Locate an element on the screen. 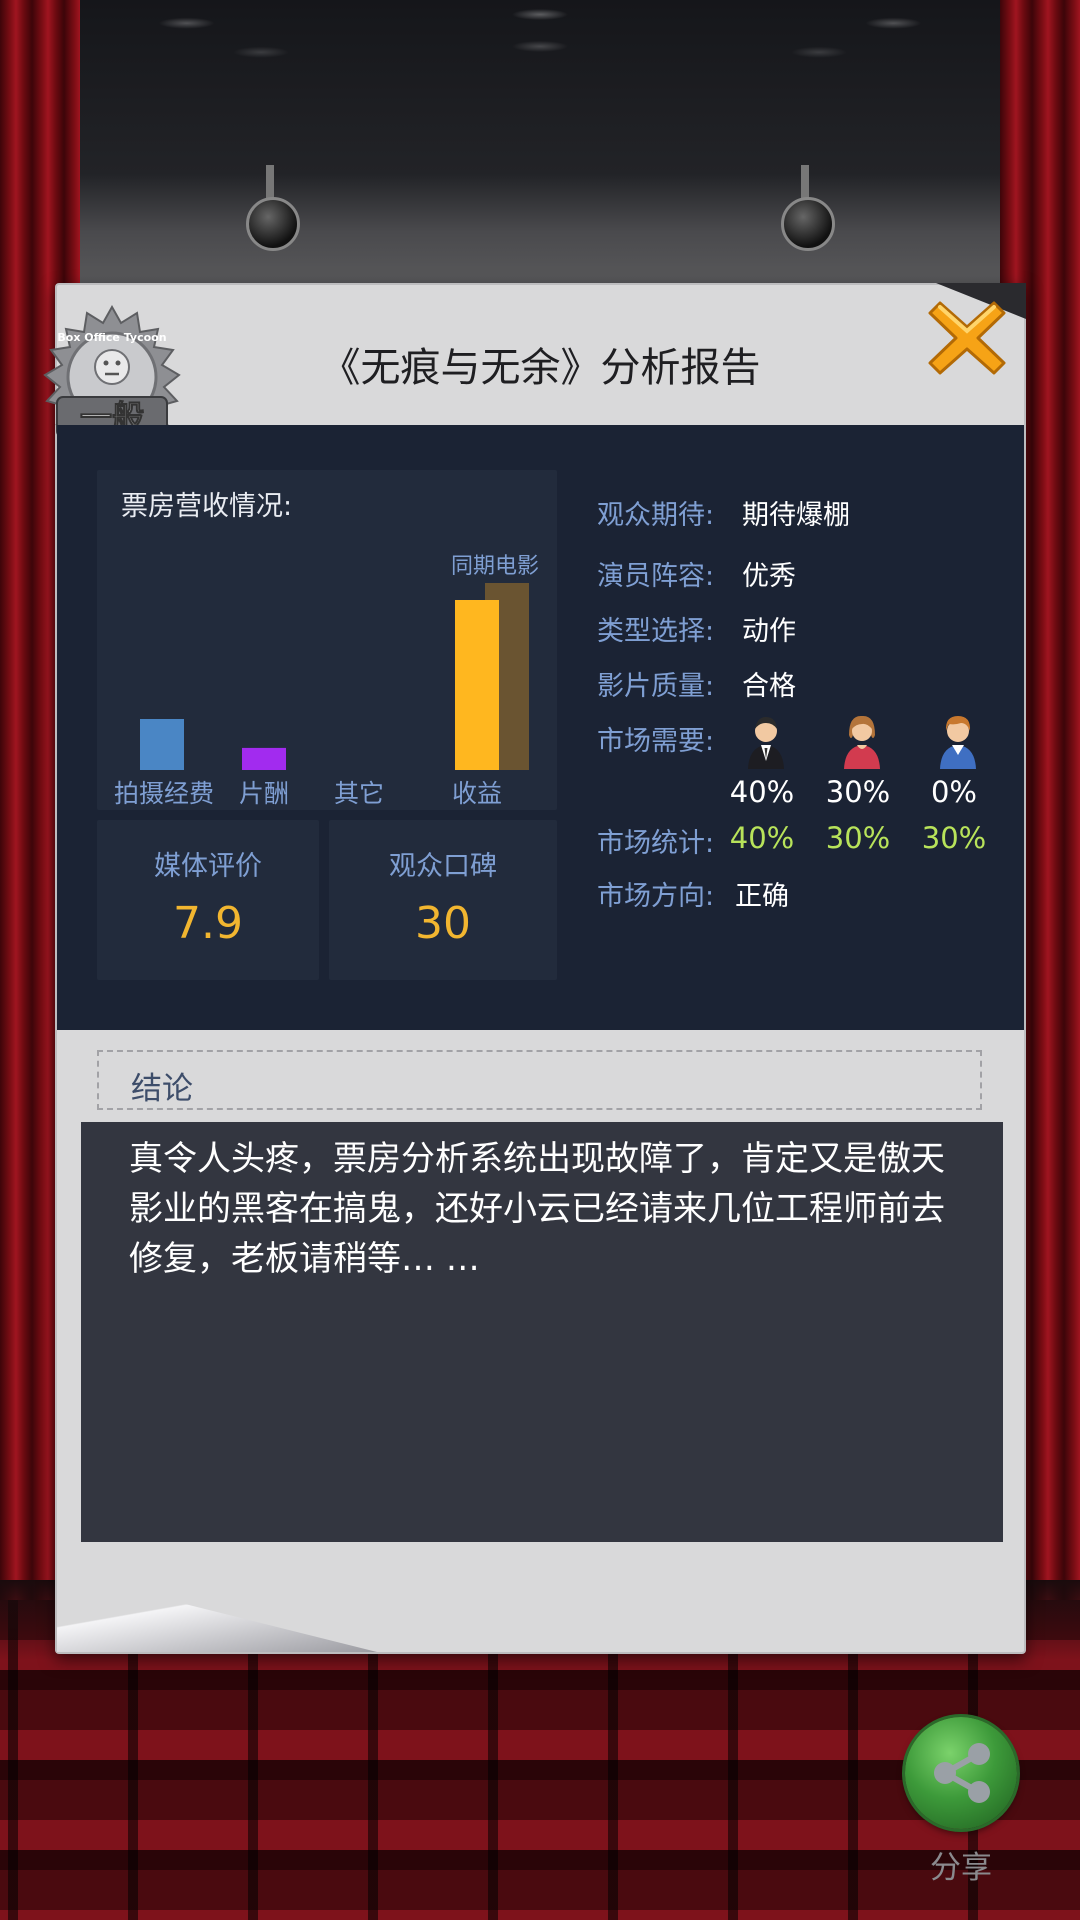 The image size is (1080, 1920). quality-key: 影片质量: is located at coordinates (656, 686).